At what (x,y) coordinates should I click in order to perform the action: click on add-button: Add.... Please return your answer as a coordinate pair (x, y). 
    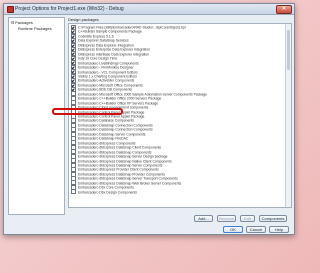
    Looking at the image, I should click on (203, 218).